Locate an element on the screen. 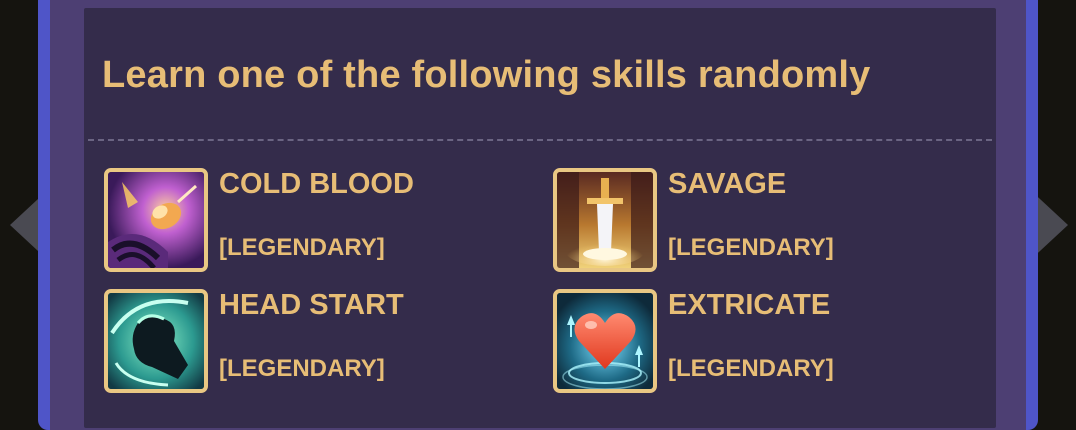 The height and width of the screenshot is (430, 1076). skill-name: SAVAGE is located at coordinates (727, 184).